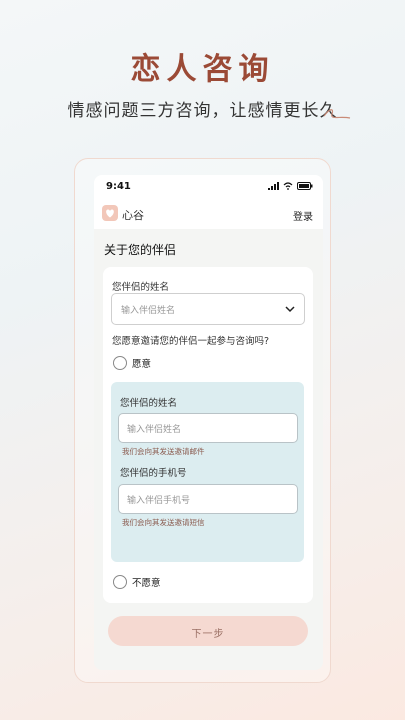  What do you see at coordinates (163, 522) in the screenshot?
I see `sms-hint: 我们会向其发送邀请短信` at bounding box center [163, 522].